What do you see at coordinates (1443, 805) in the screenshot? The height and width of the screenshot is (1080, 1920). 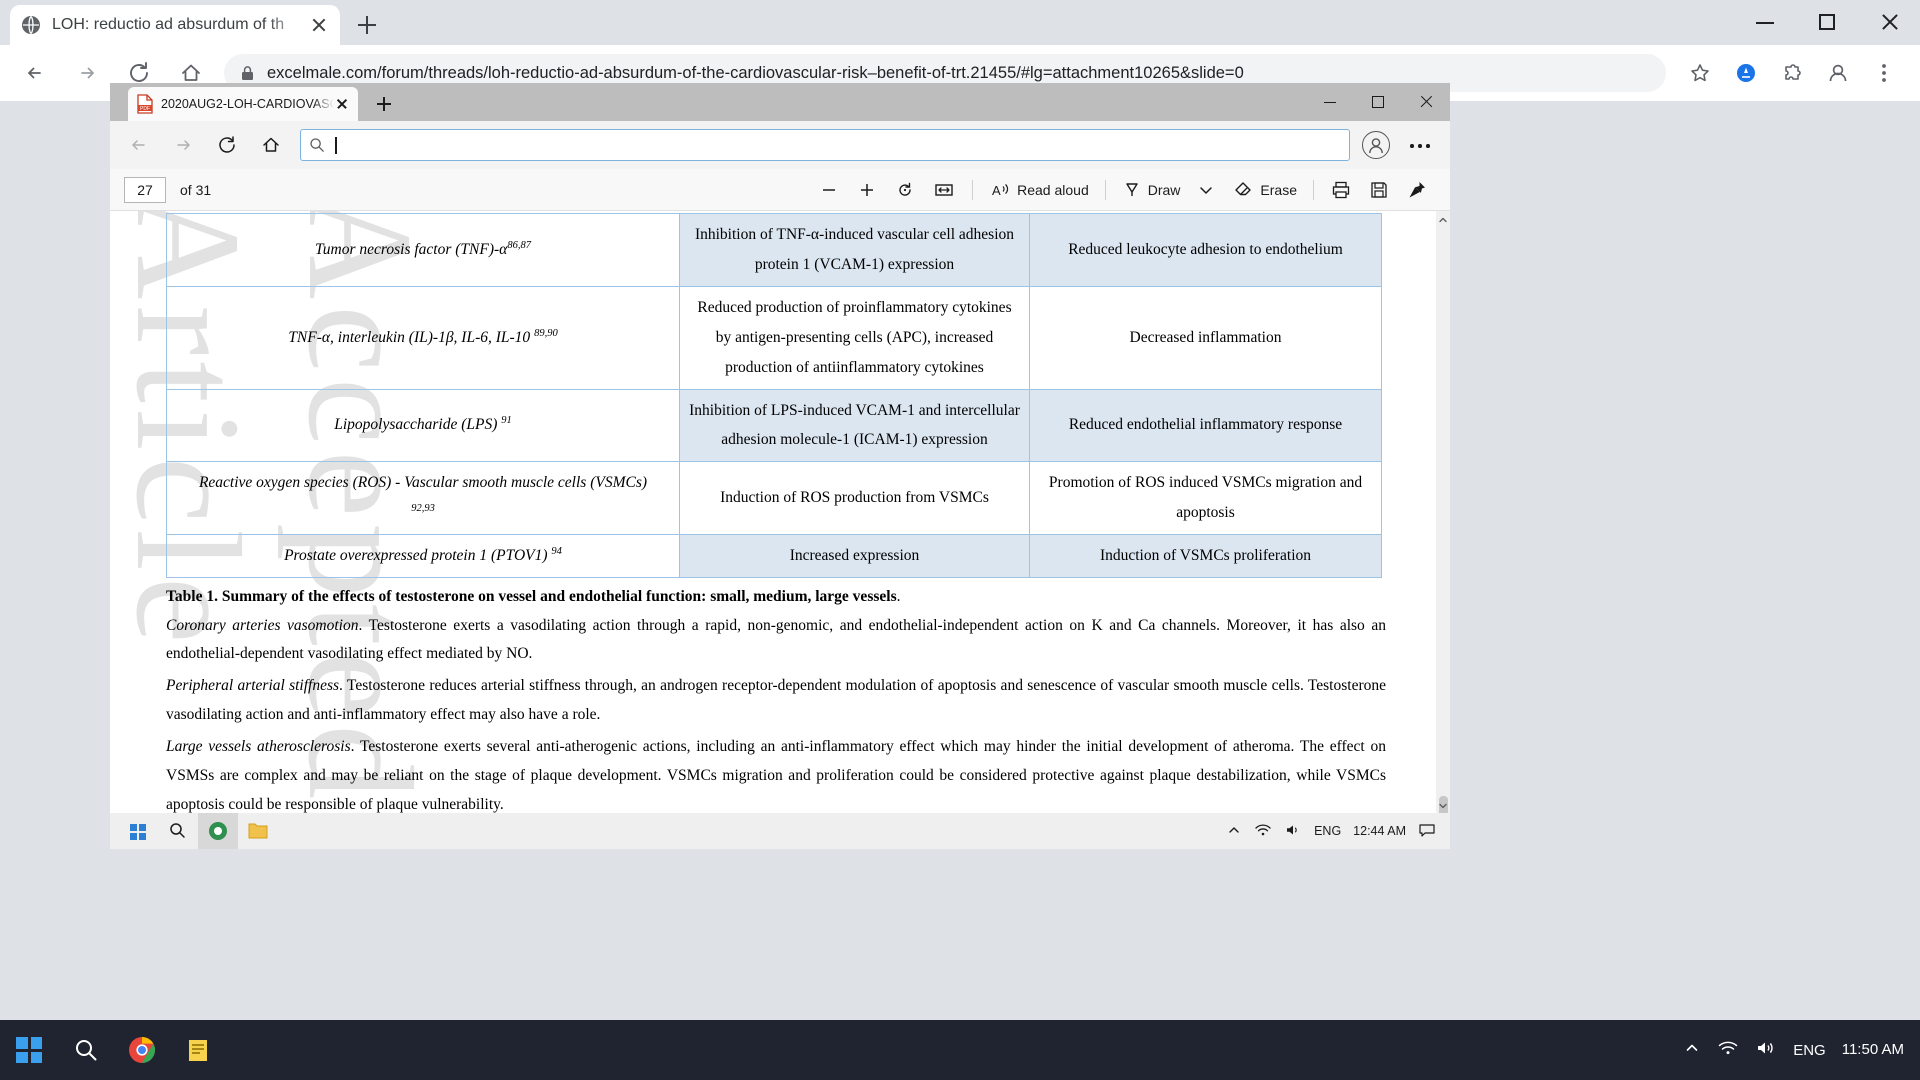 I see `scroll-down-arrow-icon` at bounding box center [1443, 805].